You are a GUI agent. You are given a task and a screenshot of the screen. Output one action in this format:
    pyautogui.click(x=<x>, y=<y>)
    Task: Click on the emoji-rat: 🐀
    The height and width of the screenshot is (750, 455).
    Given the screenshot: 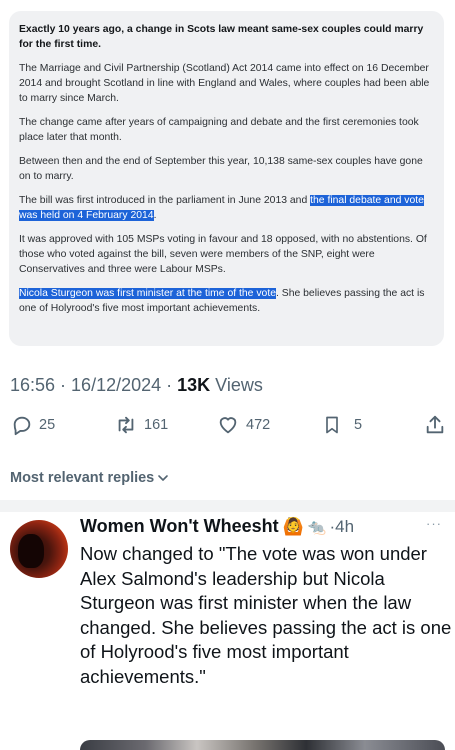 What is the action you would take?
    pyautogui.click(x=317, y=527)
    